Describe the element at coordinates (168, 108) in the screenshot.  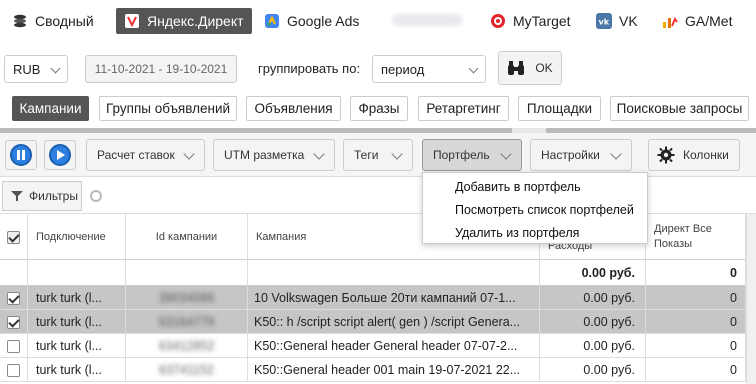
I see `tab-ad-groups: Группы объявлений` at that location.